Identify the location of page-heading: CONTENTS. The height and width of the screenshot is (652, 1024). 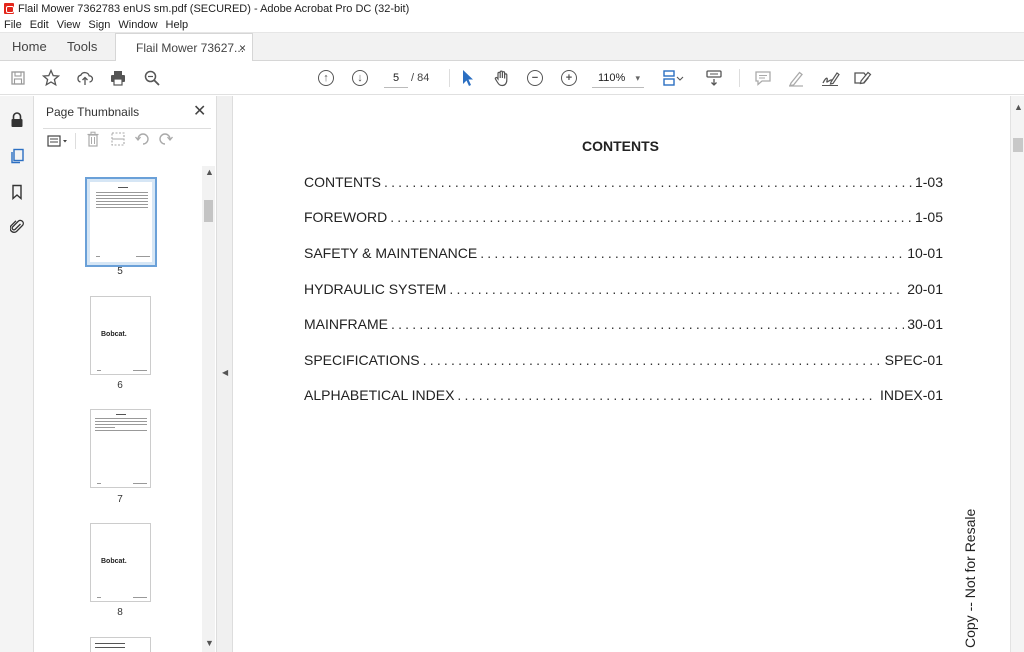
(620, 146).